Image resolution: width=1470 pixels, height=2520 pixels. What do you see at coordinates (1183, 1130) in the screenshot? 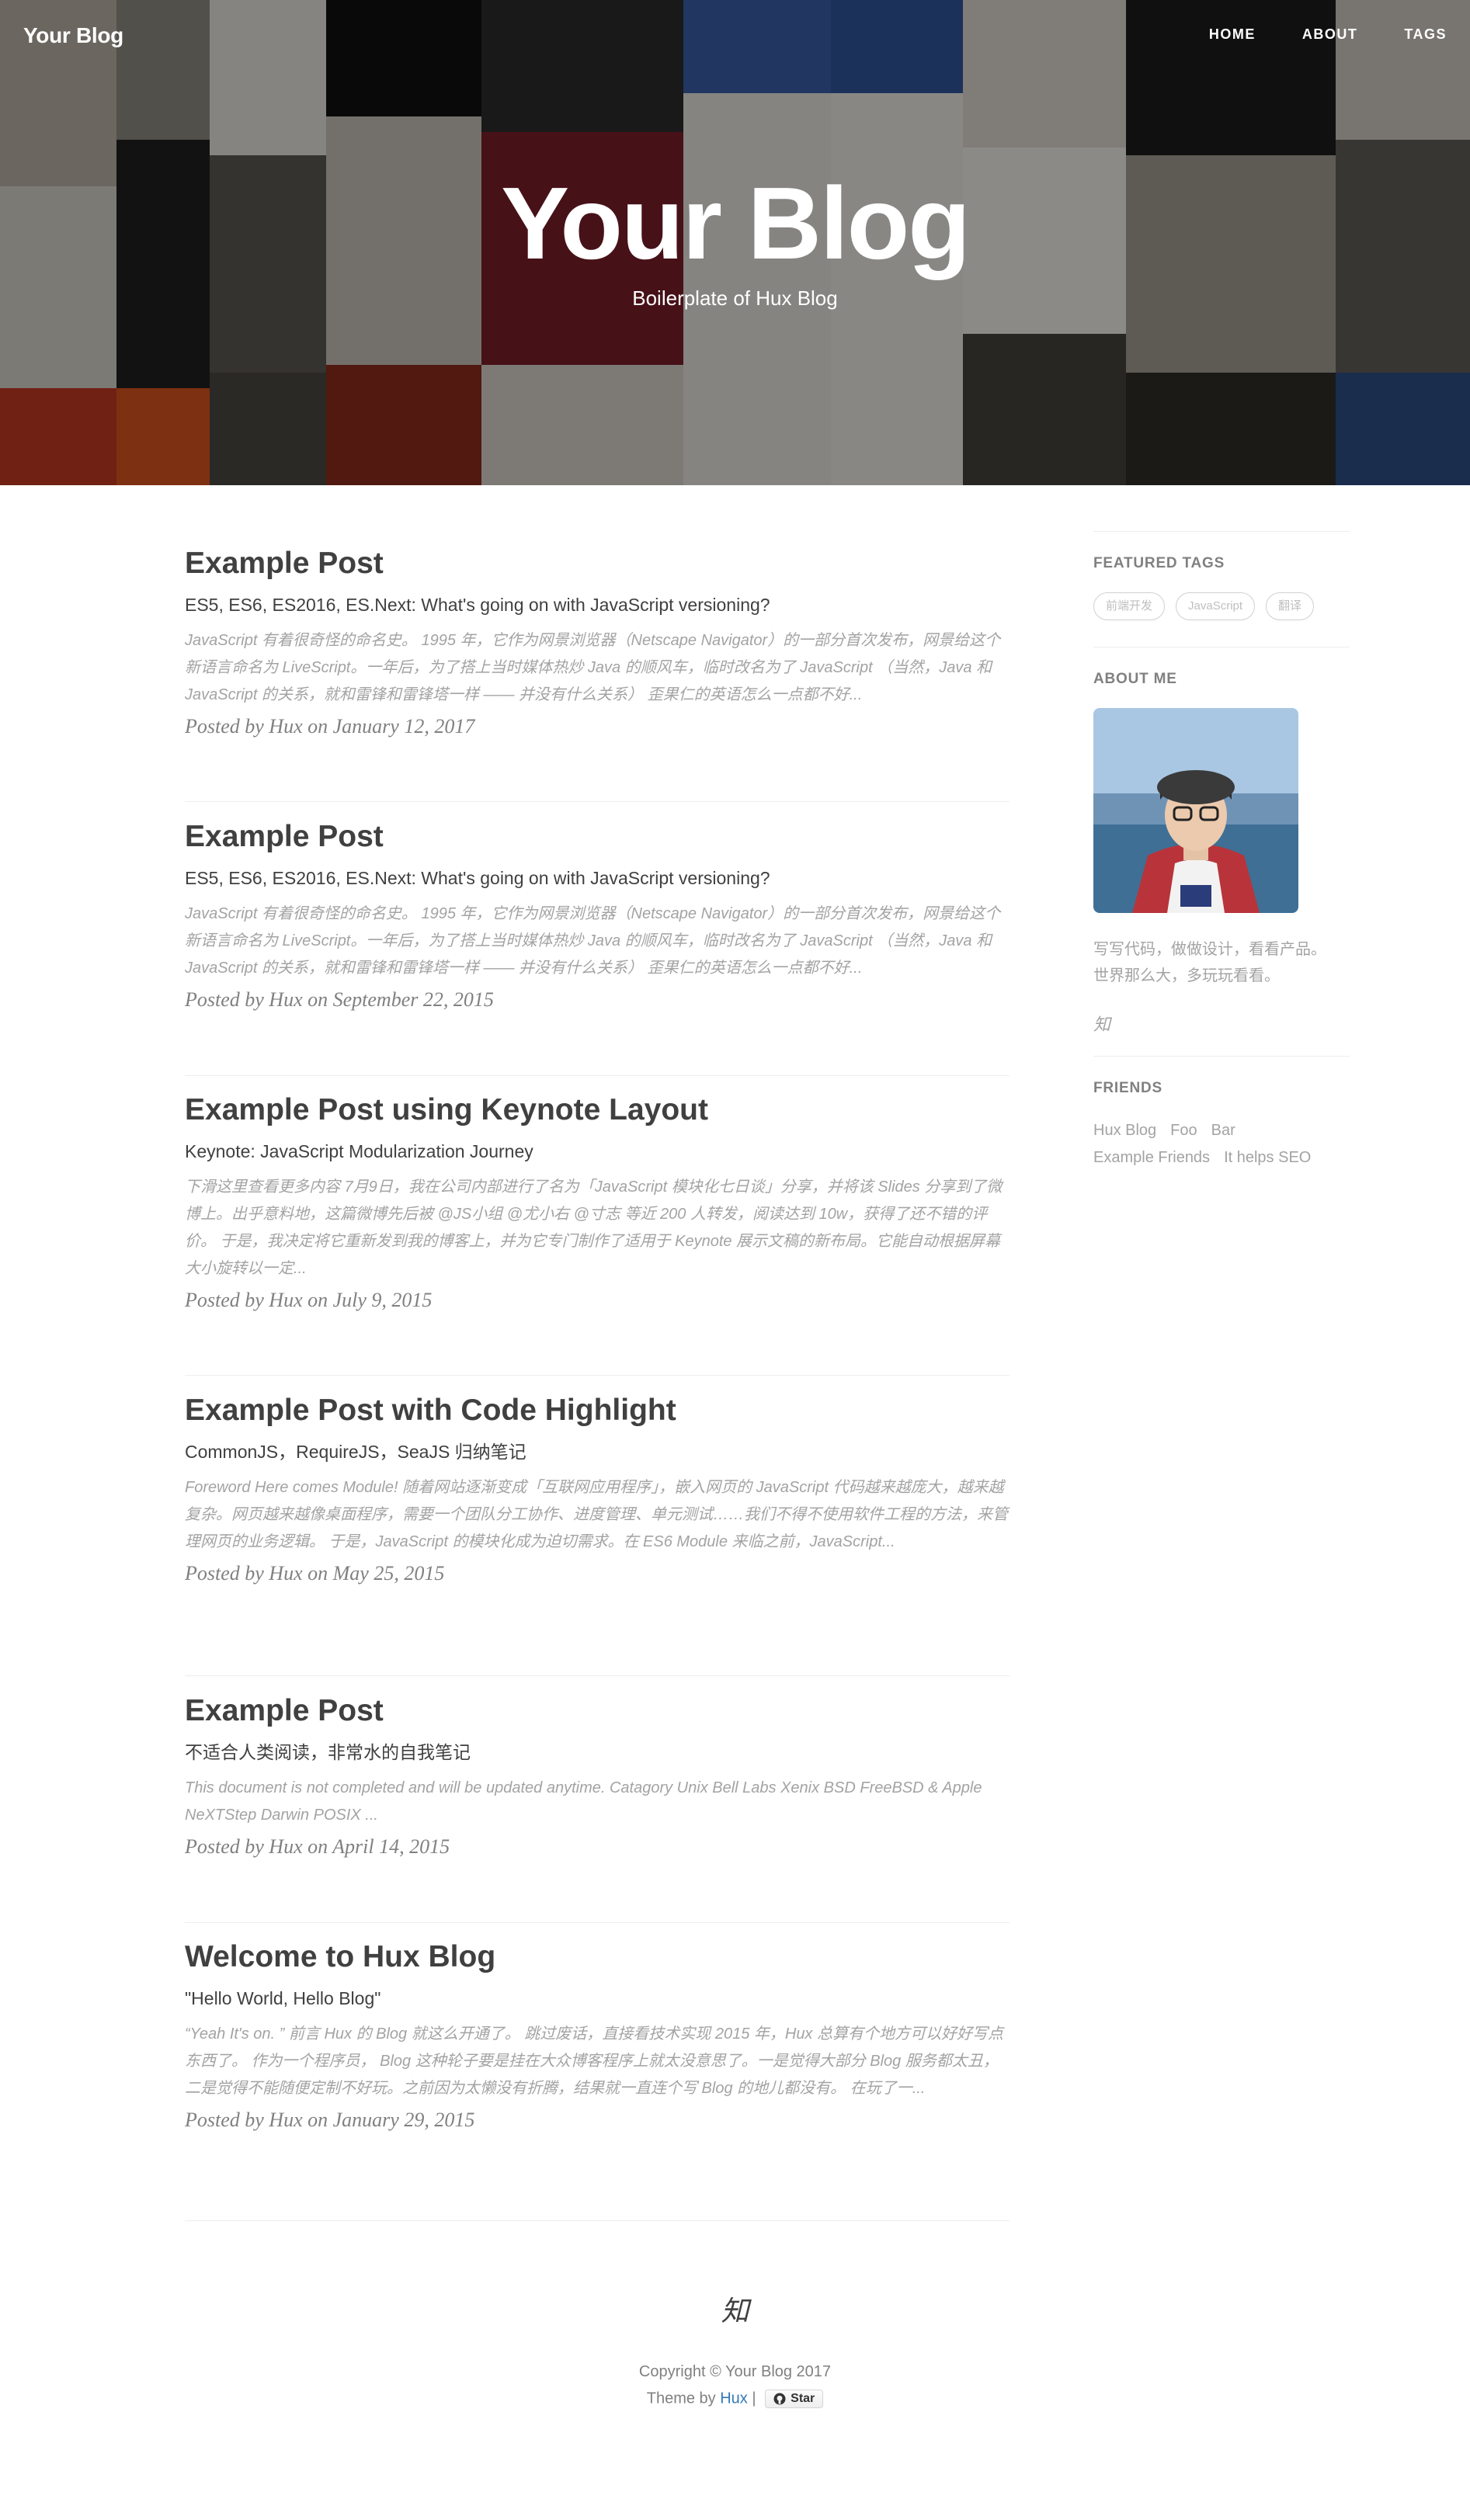
I see `friend-link: Foo` at bounding box center [1183, 1130].